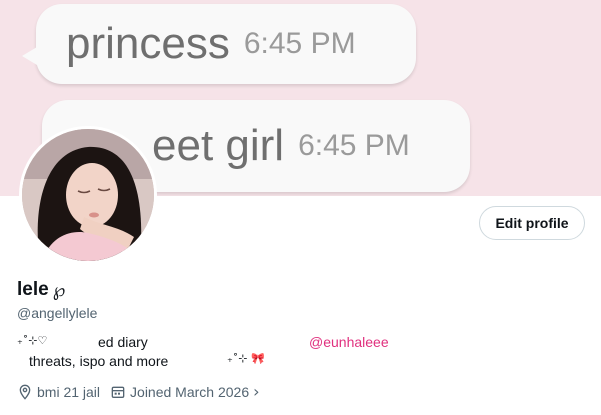  What do you see at coordinates (99, 361) in the screenshot?
I see `bio-text-line2: threats, ispo and more` at bounding box center [99, 361].